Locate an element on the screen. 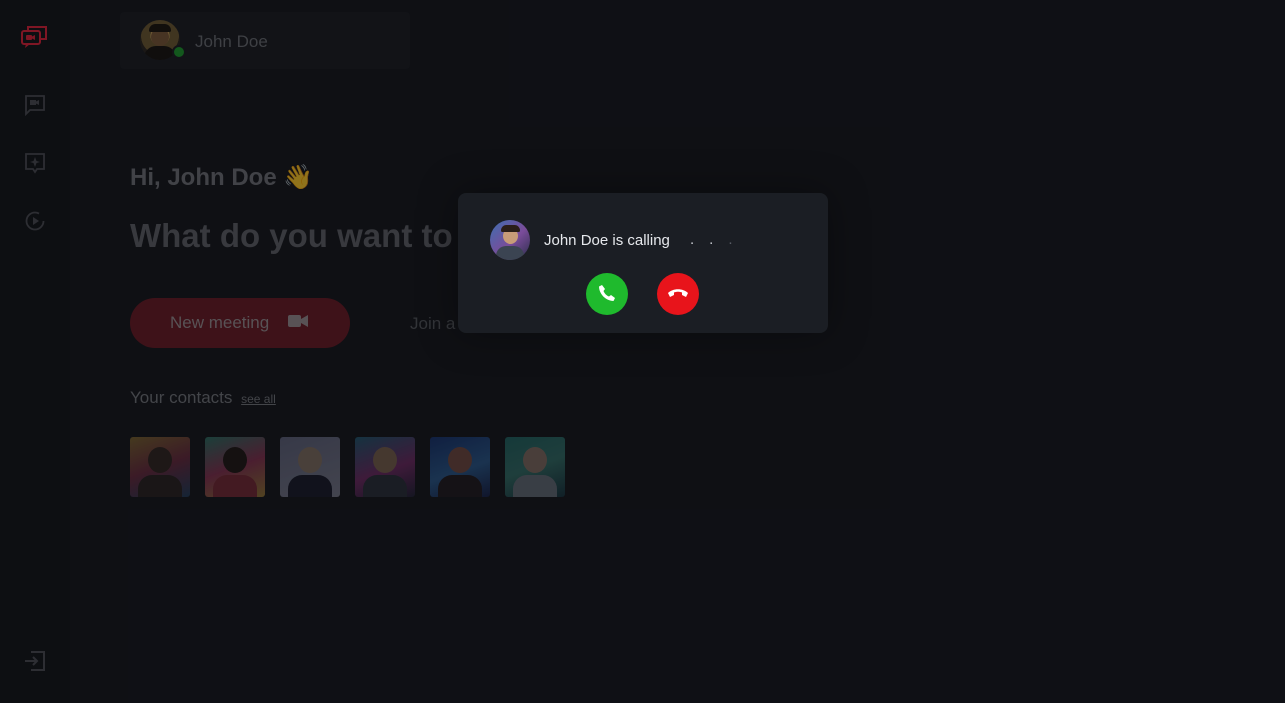  greeting: Hi, John Doe 👋 is located at coordinates (222, 177).